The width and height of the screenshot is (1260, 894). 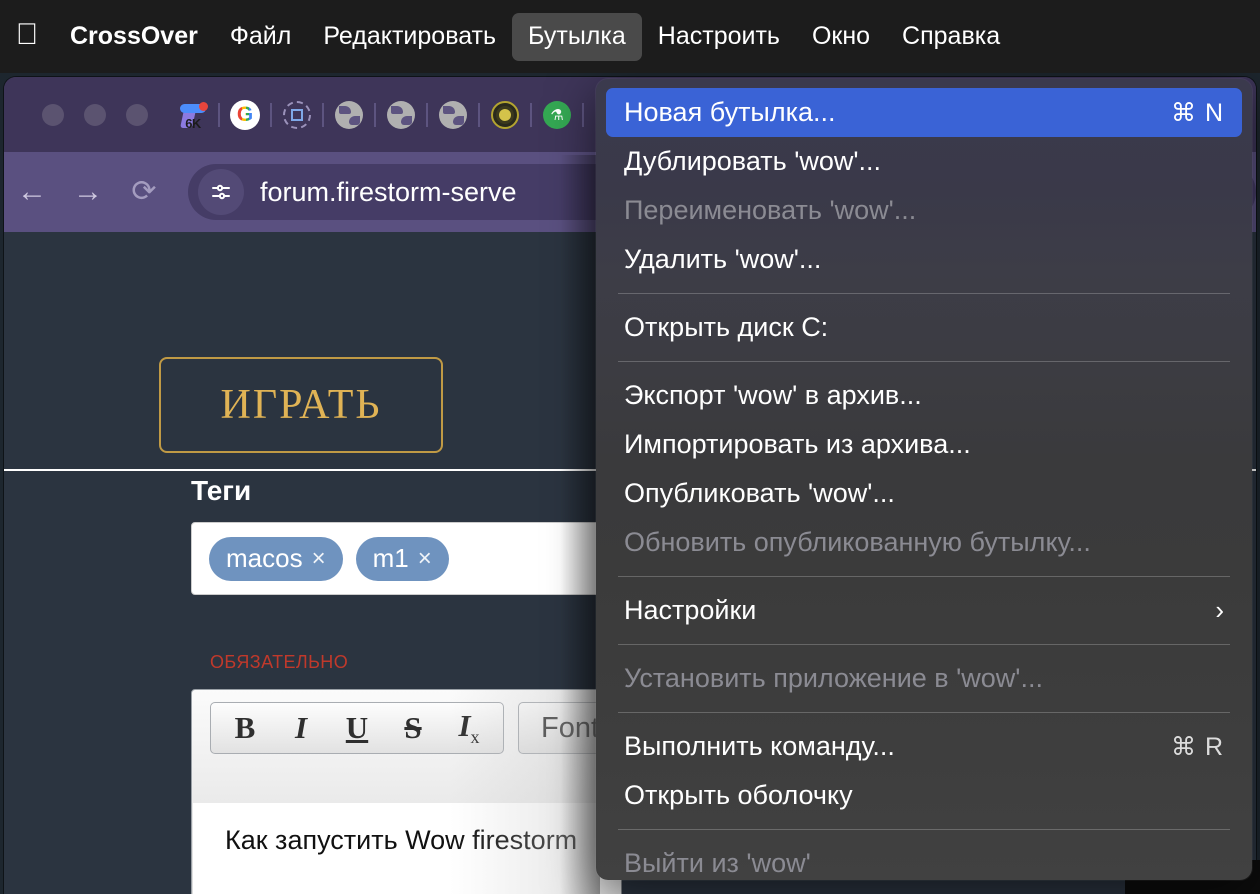 I want to click on menubar-item-configure: Настроить, so click(x=719, y=37).